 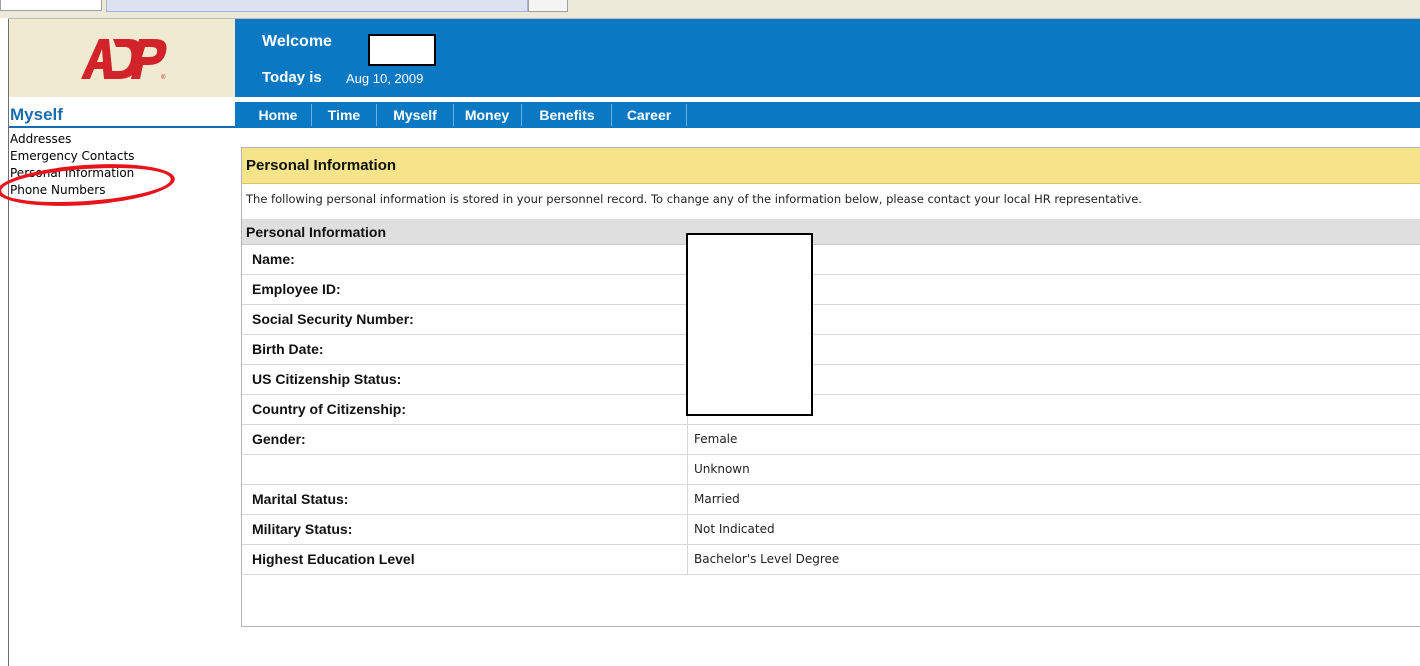 I want to click on address-bar, so click(x=317, y=6).